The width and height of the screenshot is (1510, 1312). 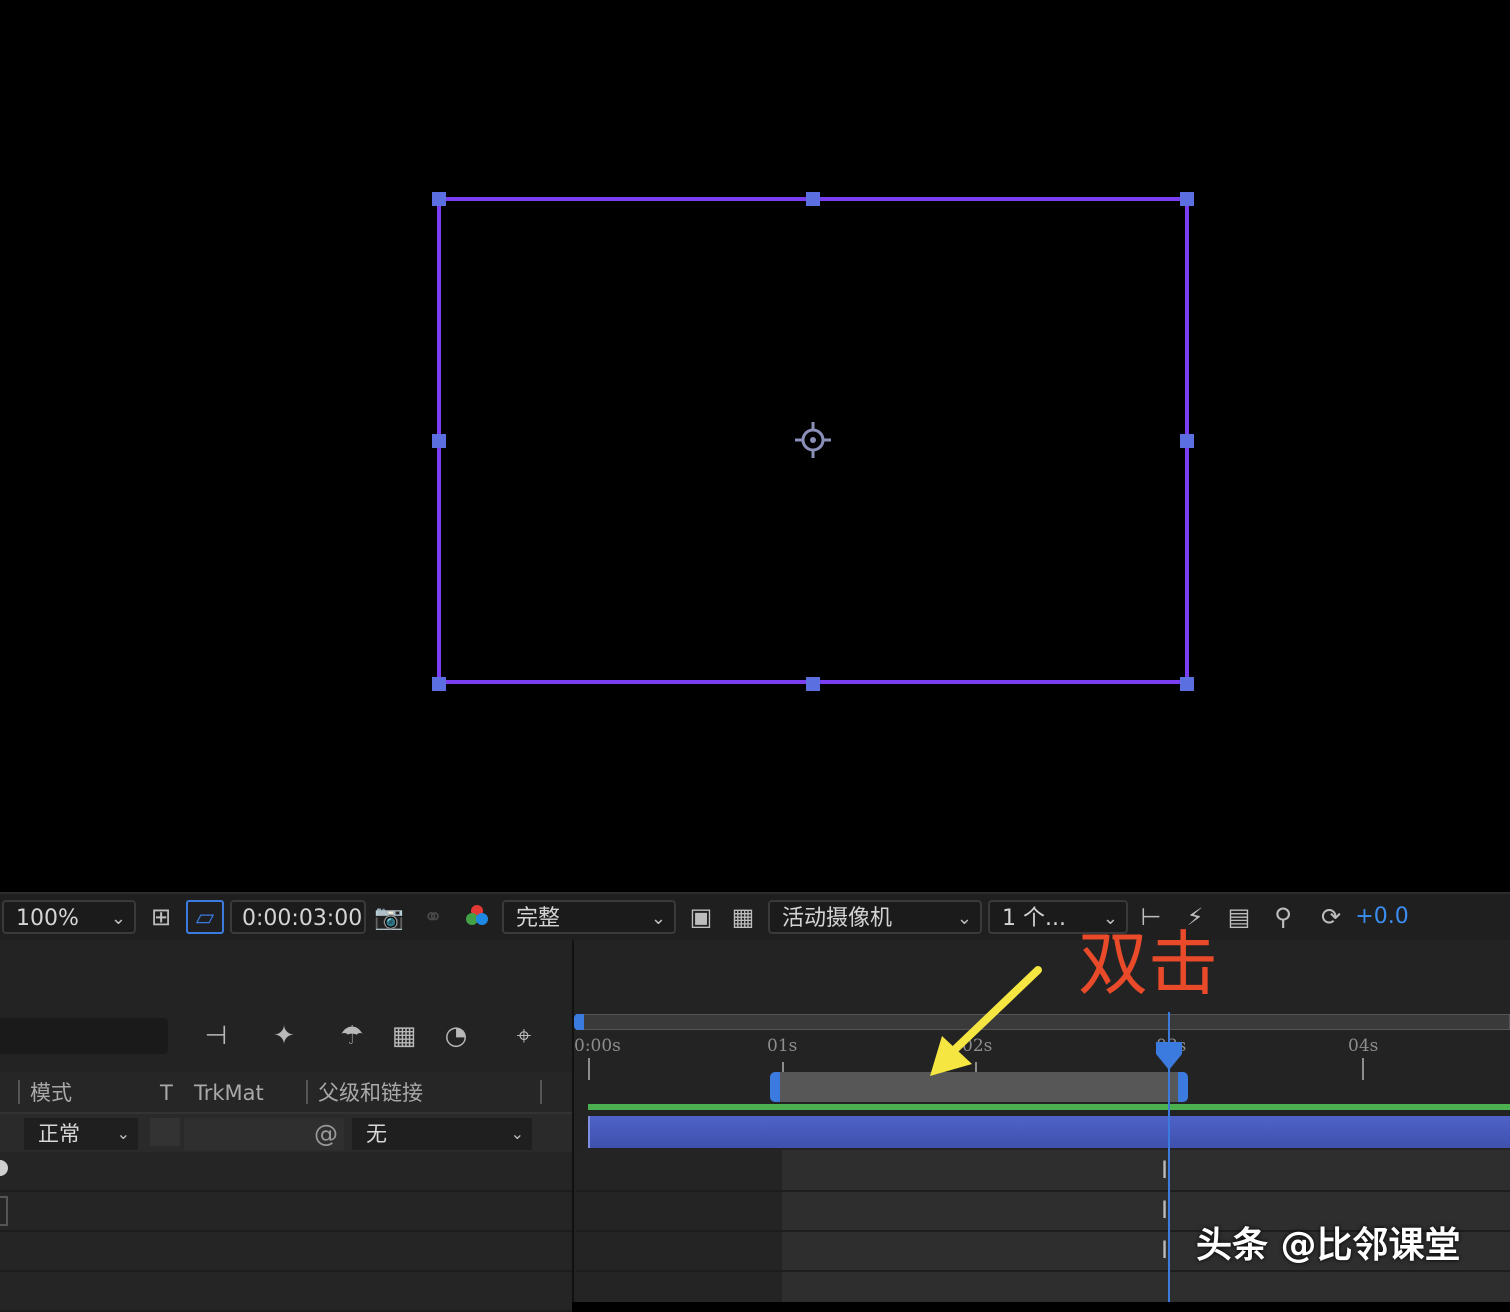 What do you see at coordinates (286, 1133) in the screenshot?
I see `layer-row: 正常 ⌄ @ 无 ⌄` at bounding box center [286, 1133].